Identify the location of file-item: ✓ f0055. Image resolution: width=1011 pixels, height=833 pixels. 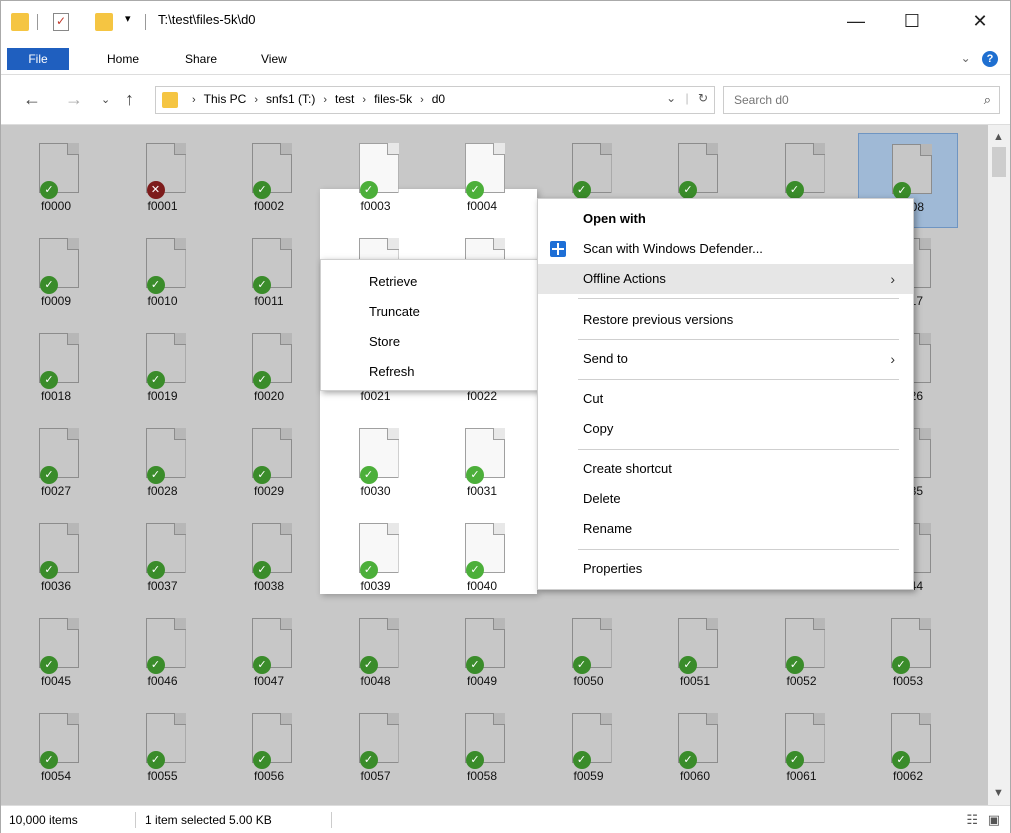
(163, 750).